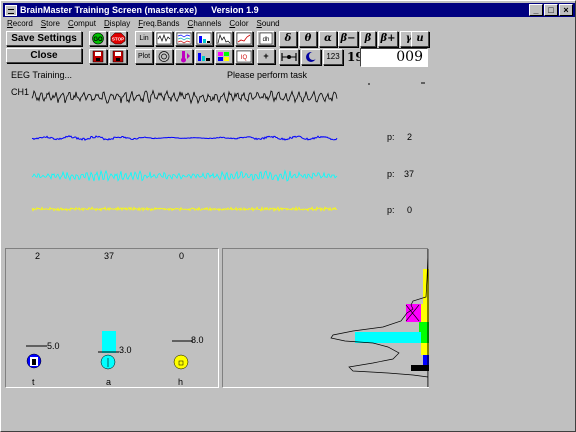 The image size is (576, 432). What do you see at coordinates (164, 38) in the screenshot?
I see `wave-display-icon` at bounding box center [164, 38].